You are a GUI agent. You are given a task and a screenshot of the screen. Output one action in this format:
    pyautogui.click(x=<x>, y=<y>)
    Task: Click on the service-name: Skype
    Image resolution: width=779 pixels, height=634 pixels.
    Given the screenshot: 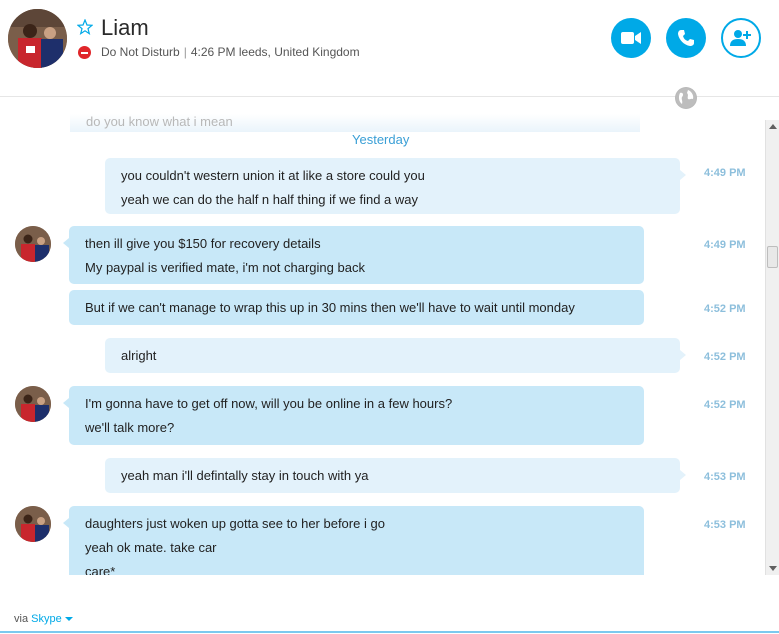 What is the action you would take?
    pyautogui.click(x=46, y=619)
    